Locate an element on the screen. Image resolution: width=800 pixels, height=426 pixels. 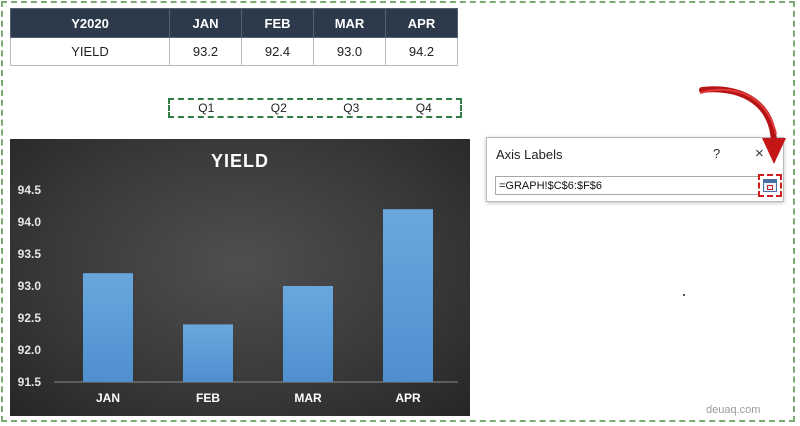
quarter-label-range: Q1 Q2 Q3 Q4 is located at coordinates (315, 108).